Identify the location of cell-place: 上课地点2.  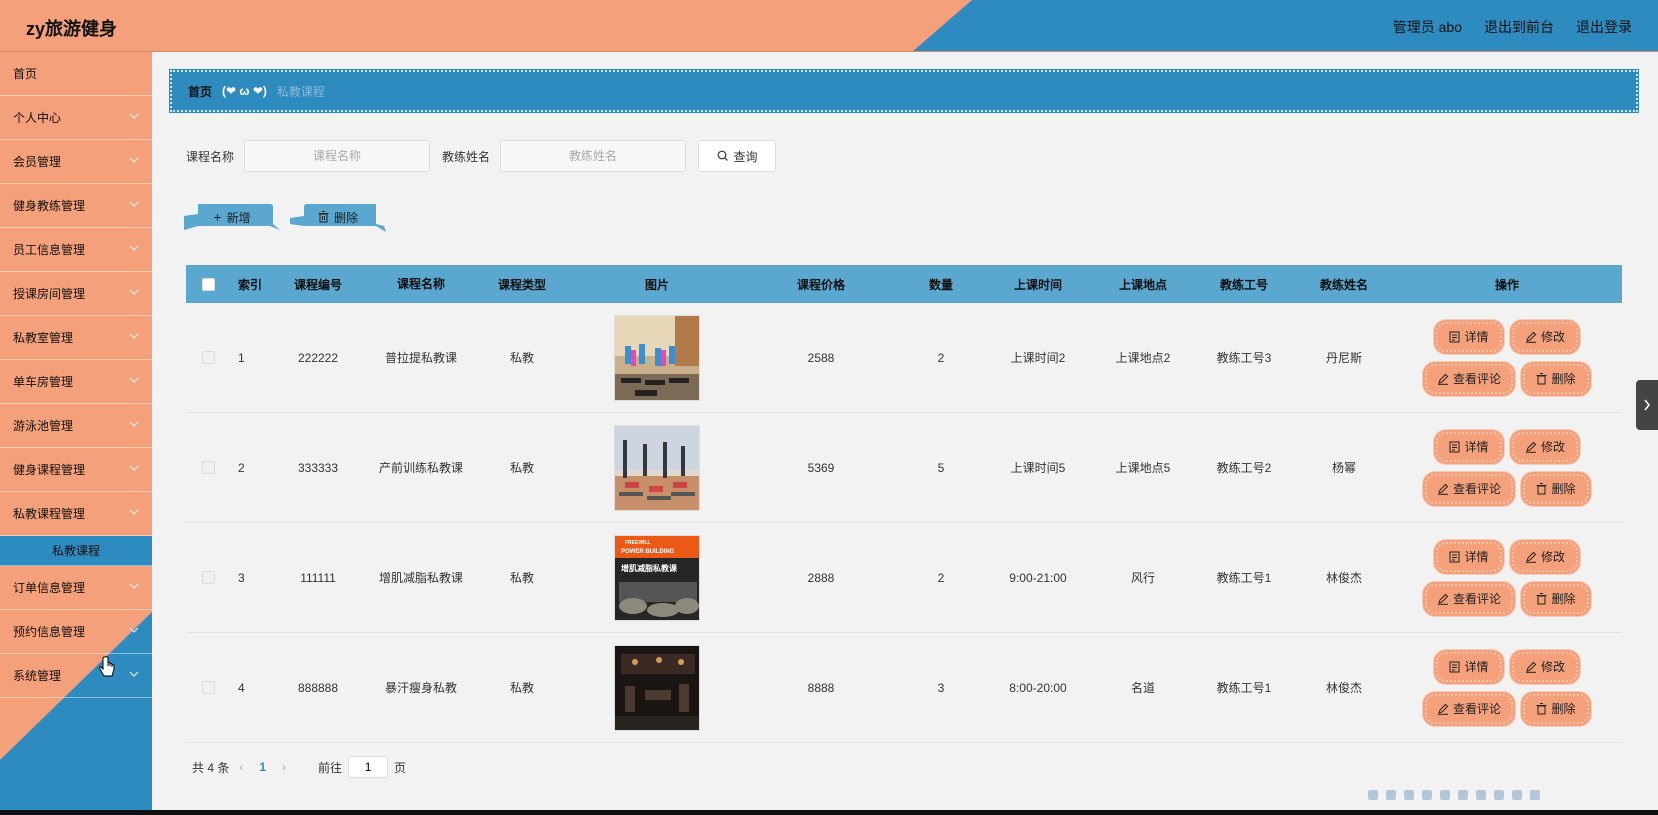
(1143, 358).